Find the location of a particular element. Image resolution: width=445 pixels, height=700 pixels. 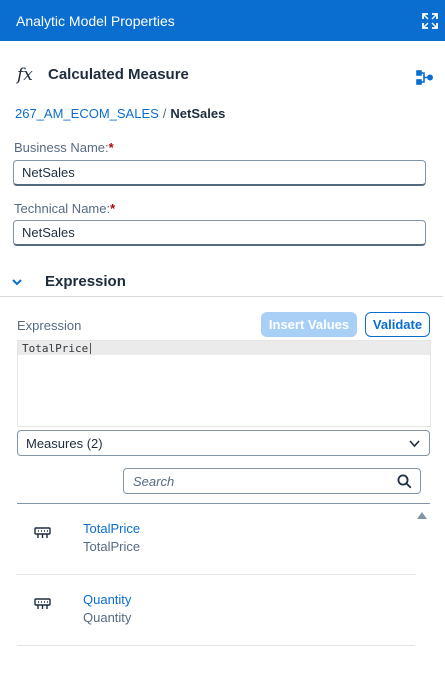

measures-select-value: Measures (2) is located at coordinates (64, 443).